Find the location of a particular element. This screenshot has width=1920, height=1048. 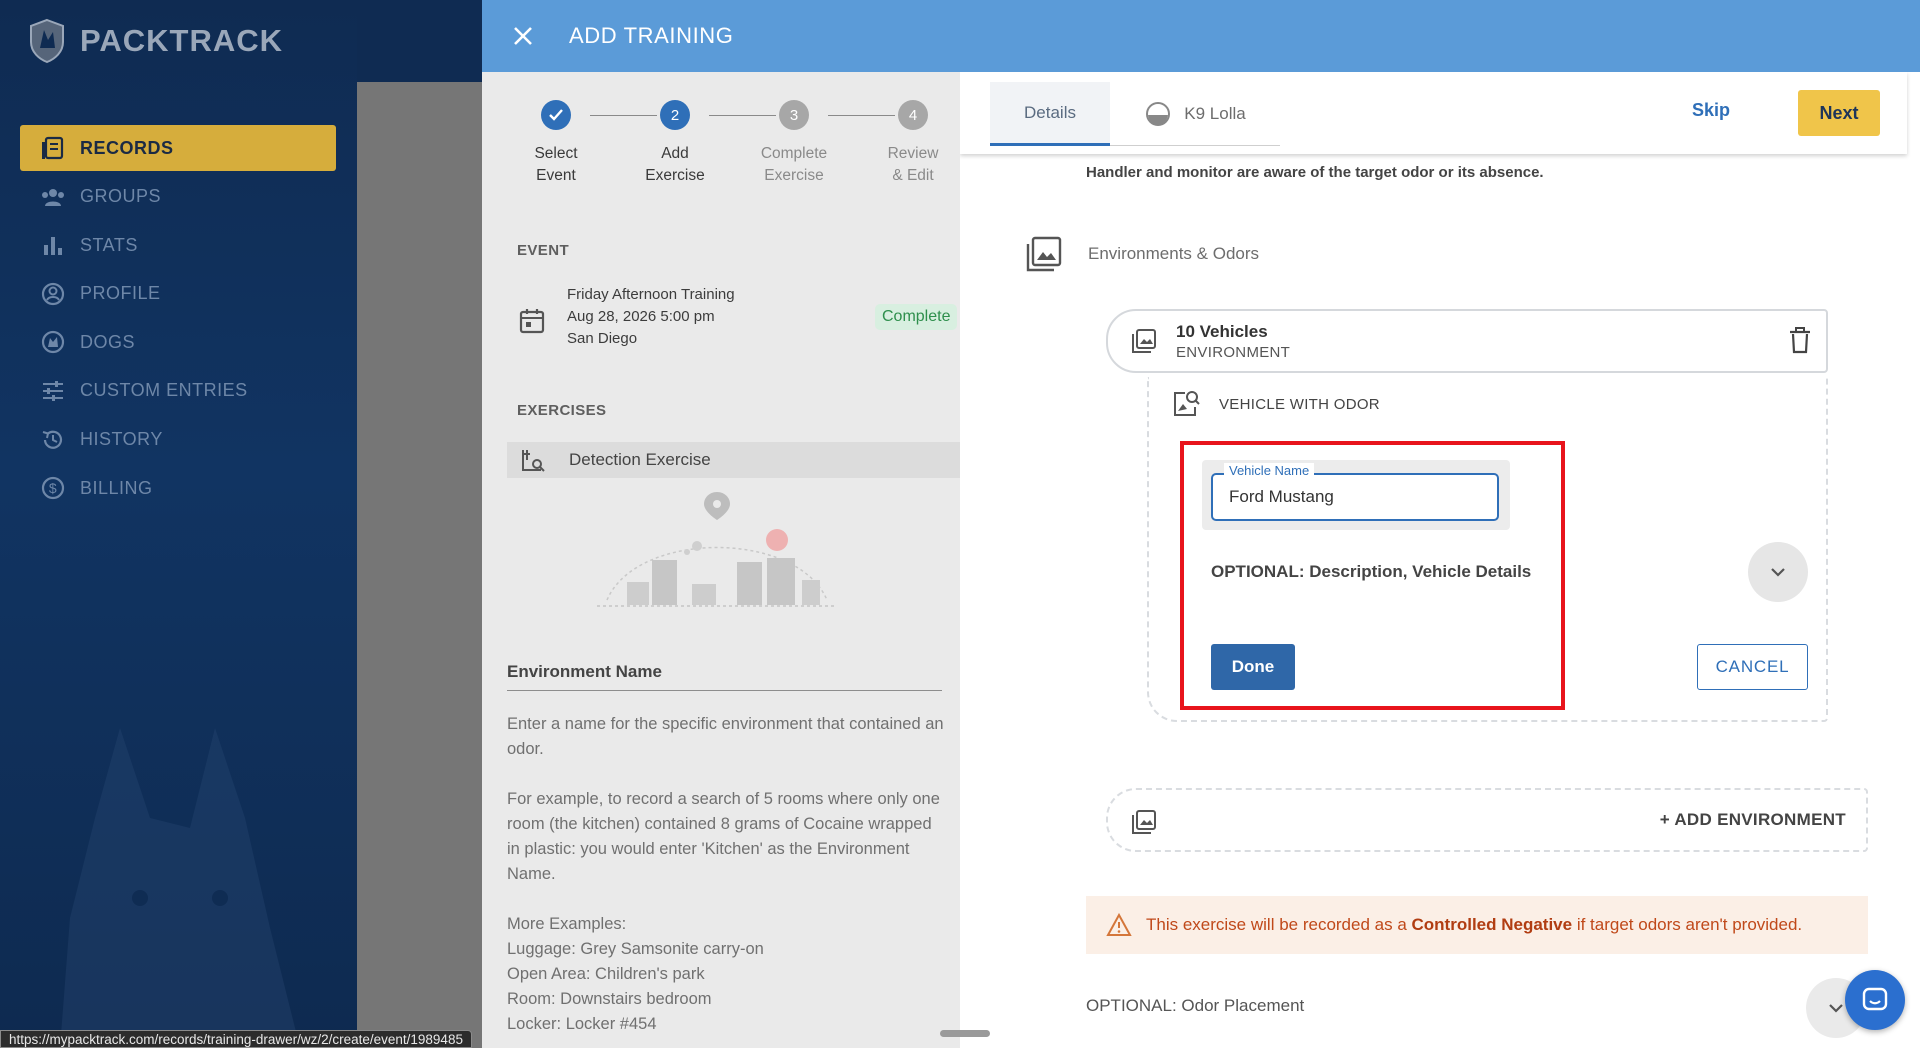

tab-label: Details is located at coordinates (1050, 112).